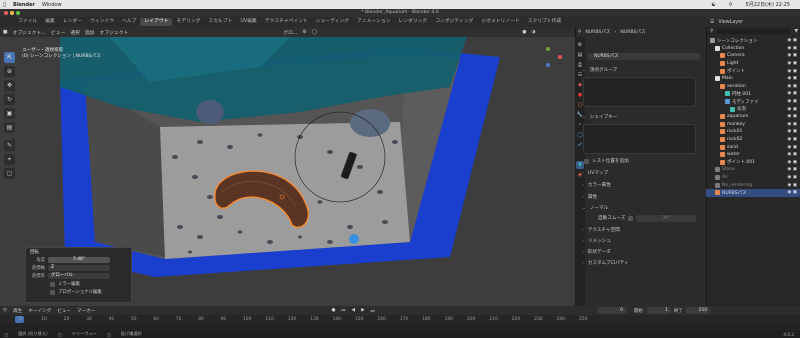 This screenshot has height=338, width=800. What do you see at coordinates (79, 268) in the screenshot?
I see `axis-field: Z` at bounding box center [79, 268].